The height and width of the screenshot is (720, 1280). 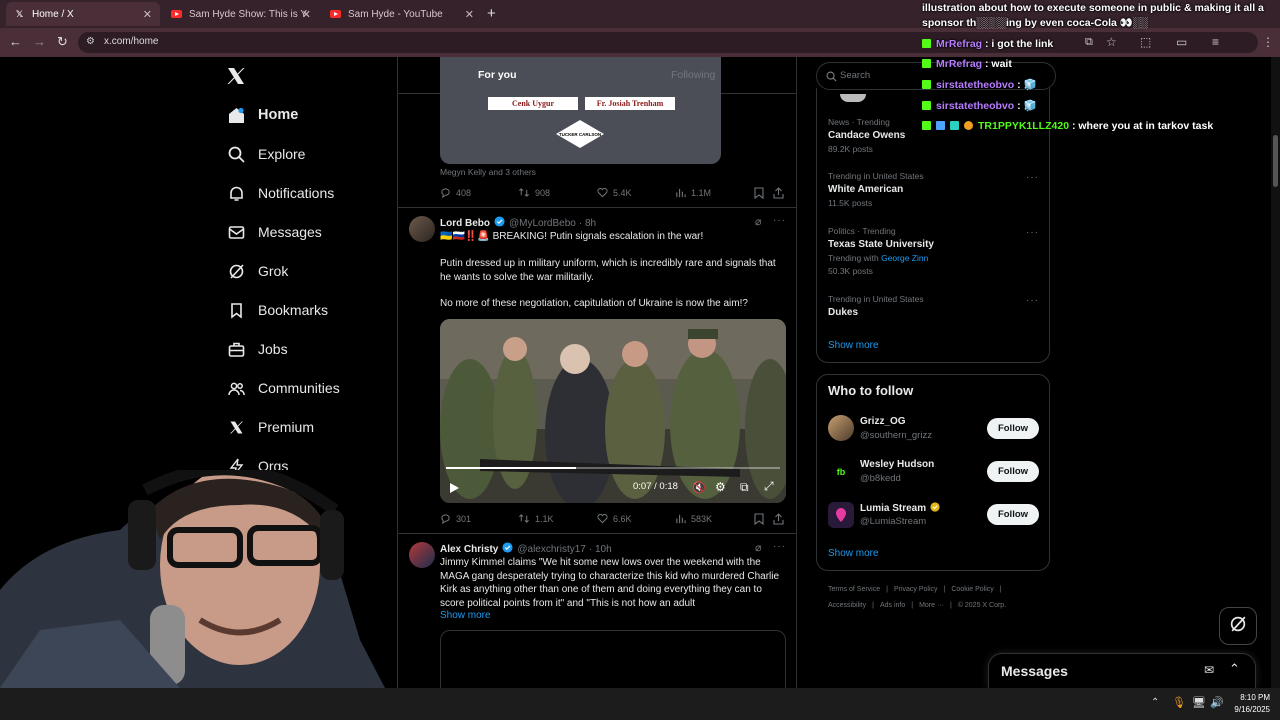 What do you see at coordinates (600, 549) in the screenshot?
I see `tweet-time: · 10h` at bounding box center [600, 549].